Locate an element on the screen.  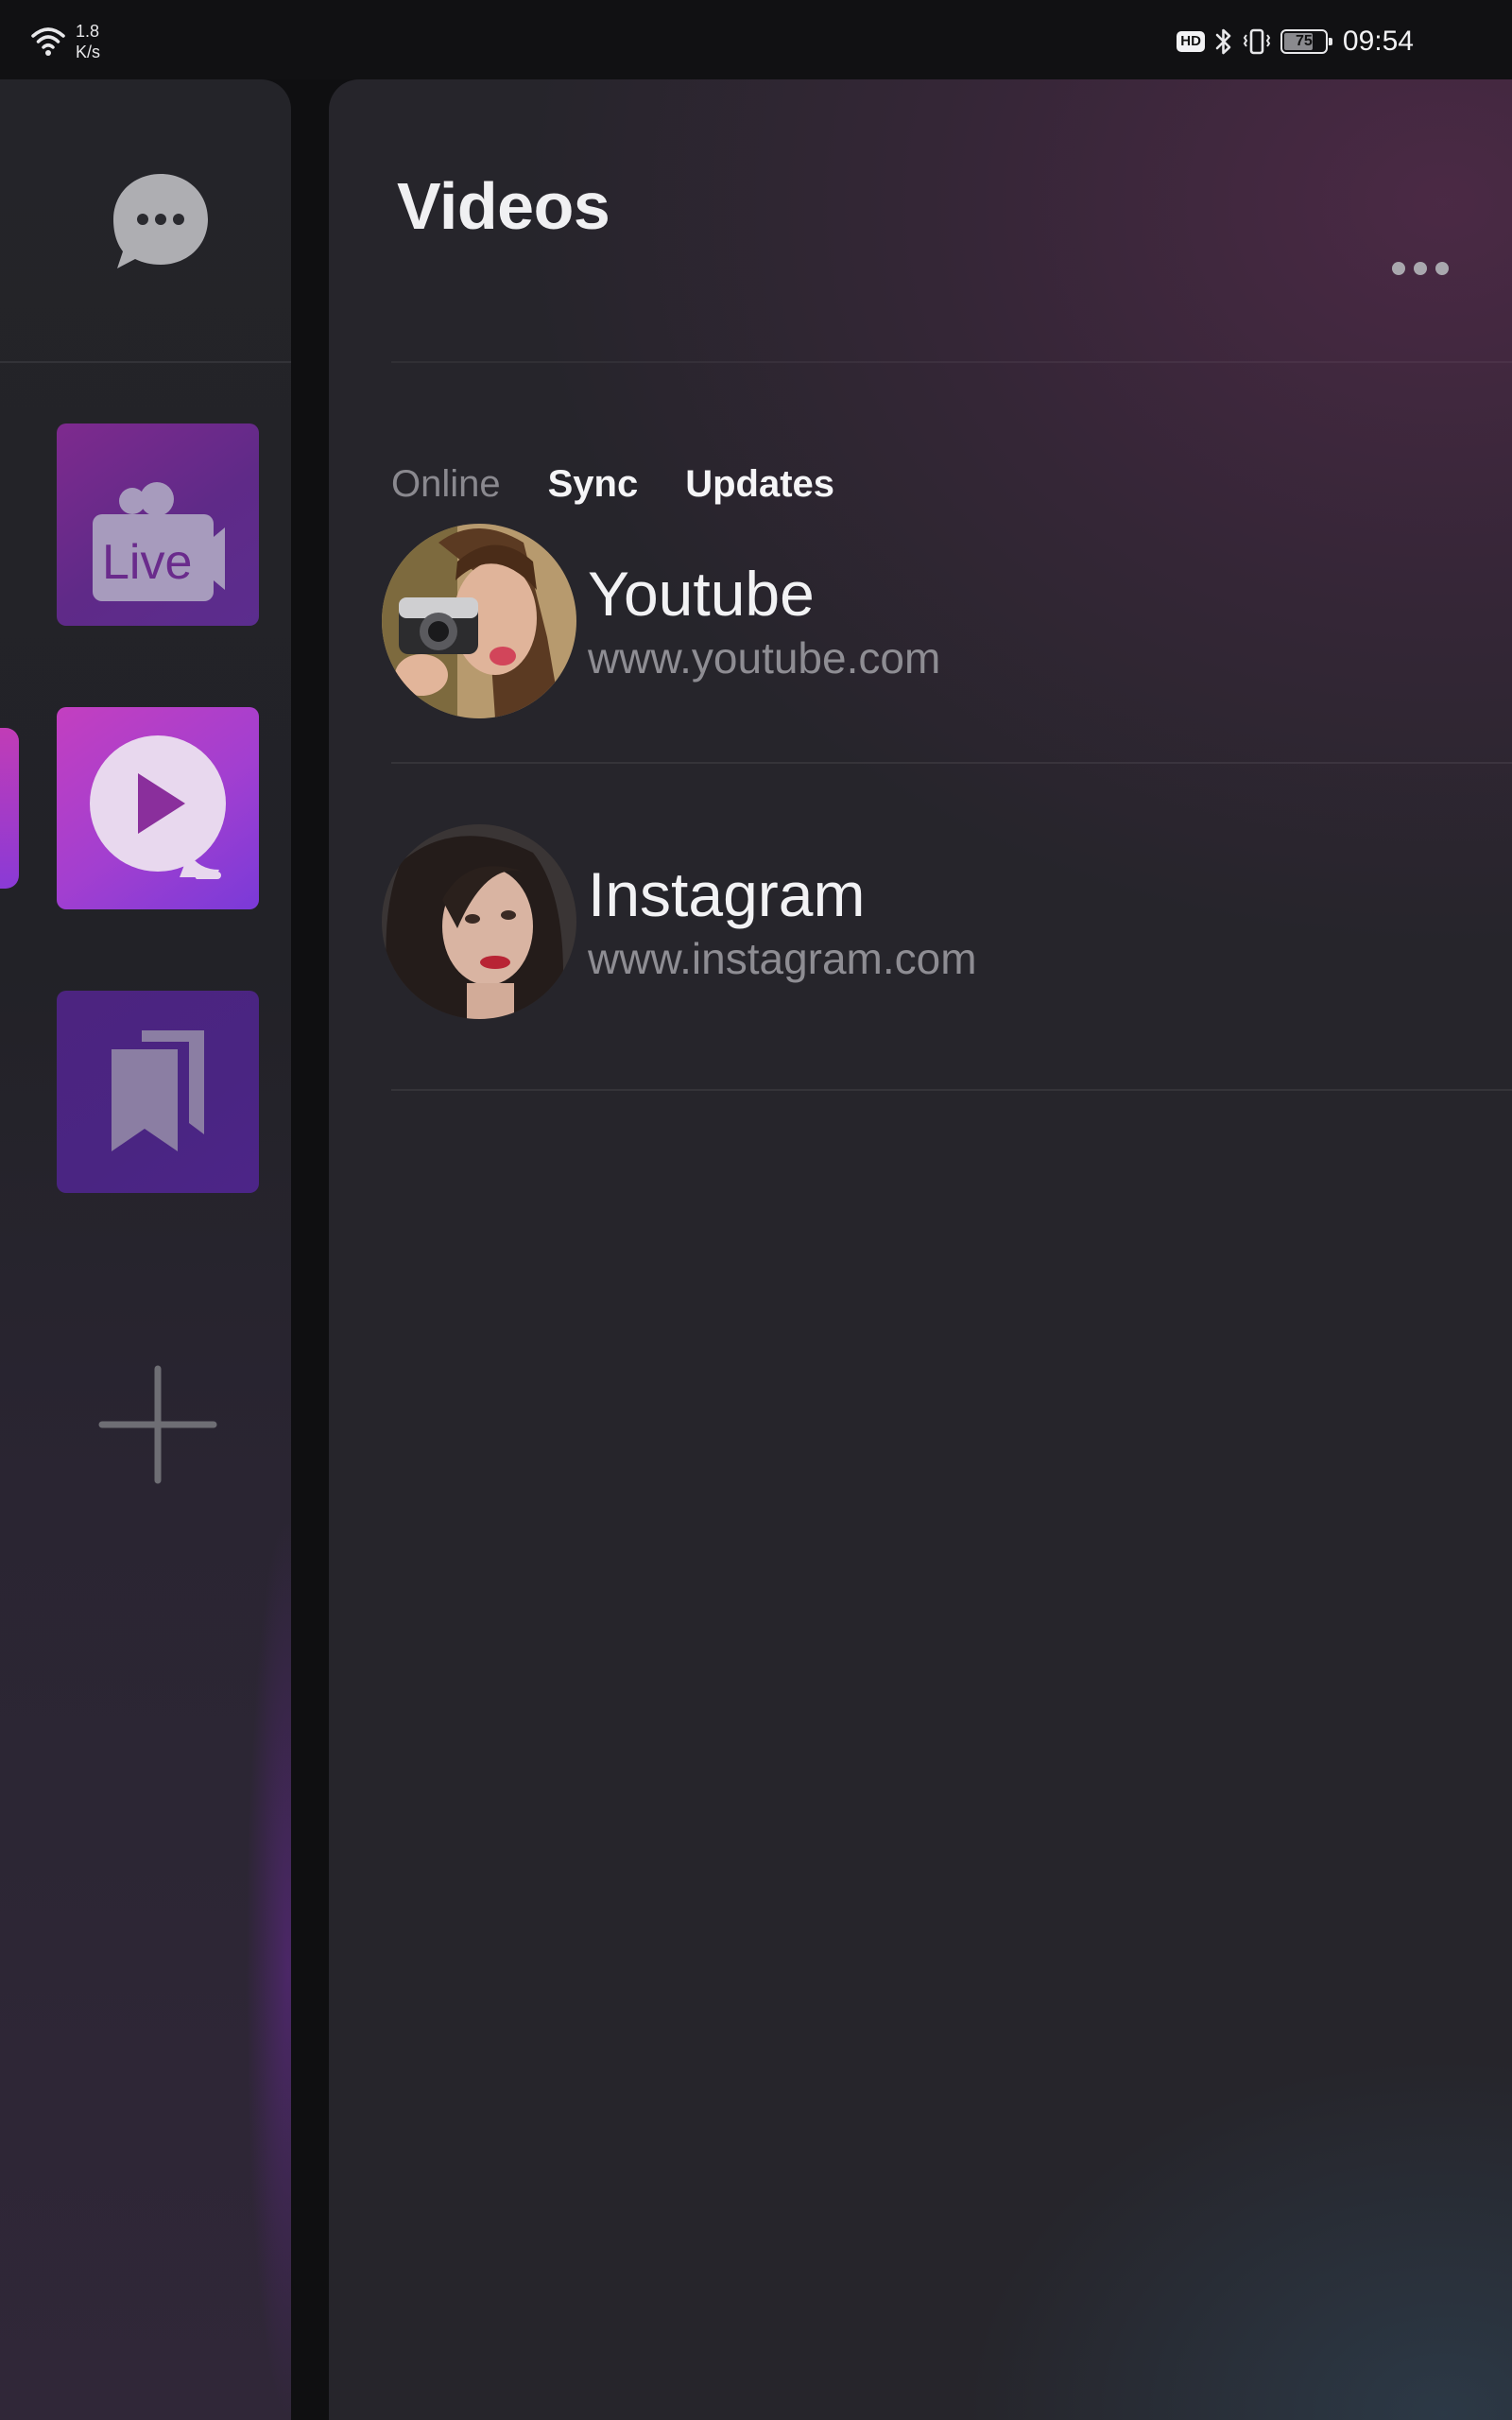
tab-sync: Sync is located at coordinates (593, 484).